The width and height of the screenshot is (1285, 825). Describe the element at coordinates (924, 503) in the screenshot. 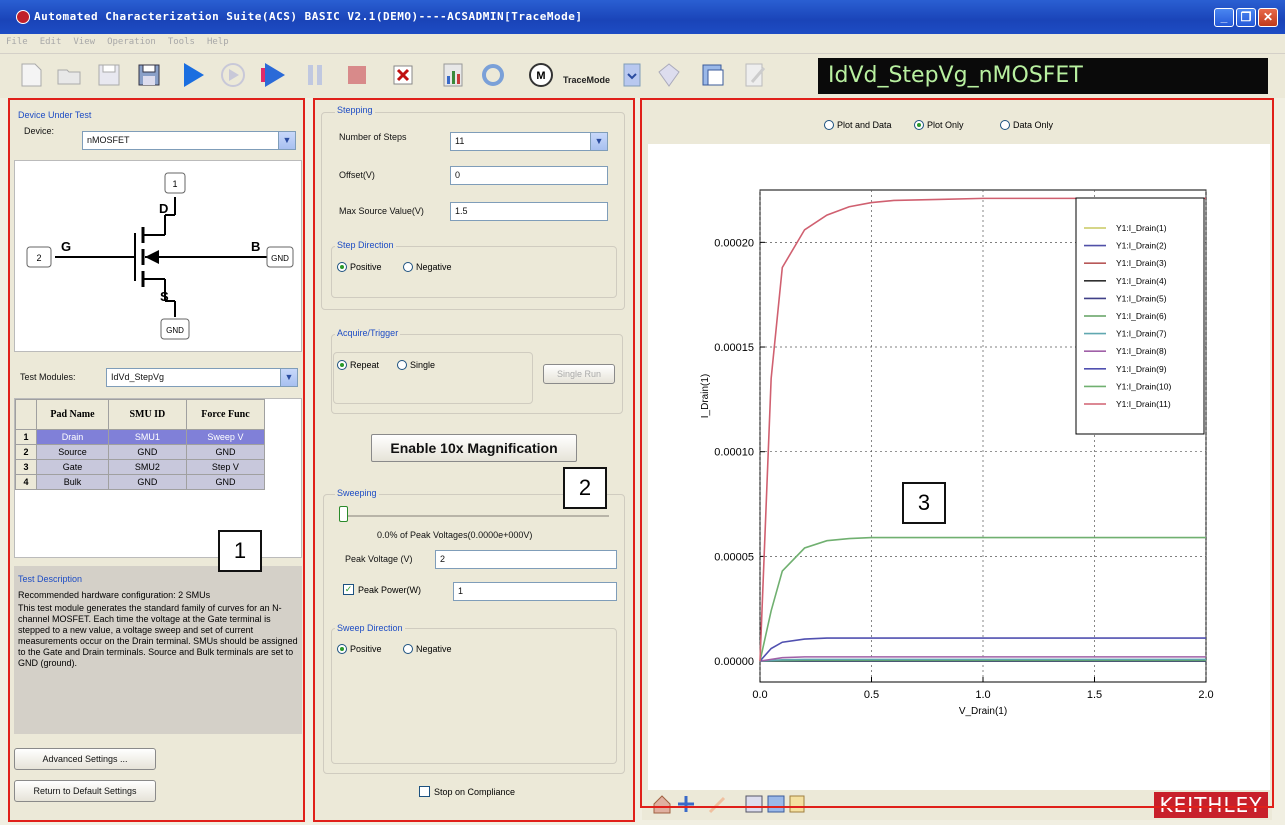

I see `annotation-label-3: 3` at that location.